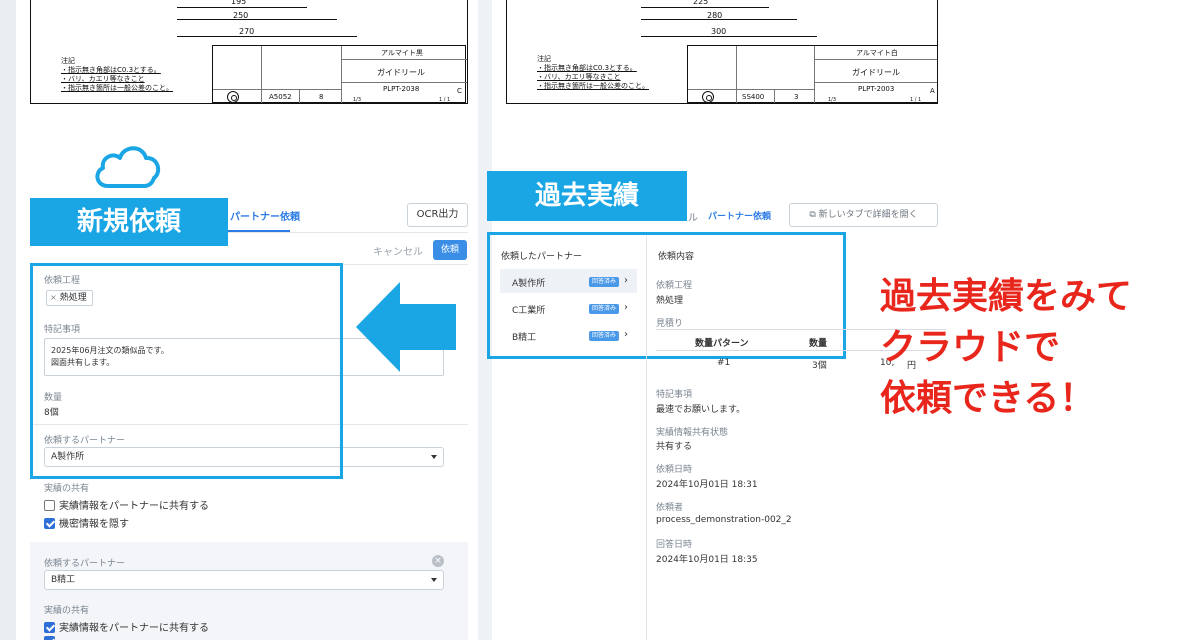  I want to click on dim-270: 270, so click(247, 31).